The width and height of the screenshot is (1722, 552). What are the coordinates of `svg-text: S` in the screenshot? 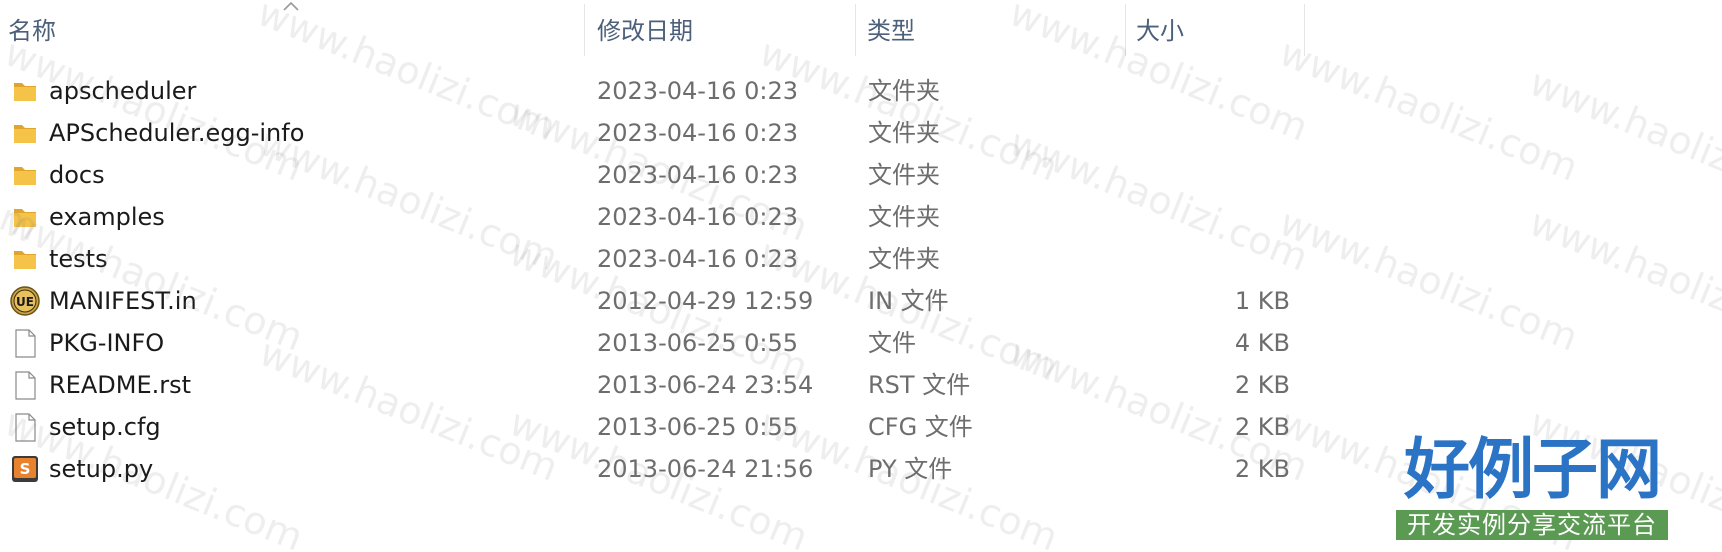 It's located at (25, 469).